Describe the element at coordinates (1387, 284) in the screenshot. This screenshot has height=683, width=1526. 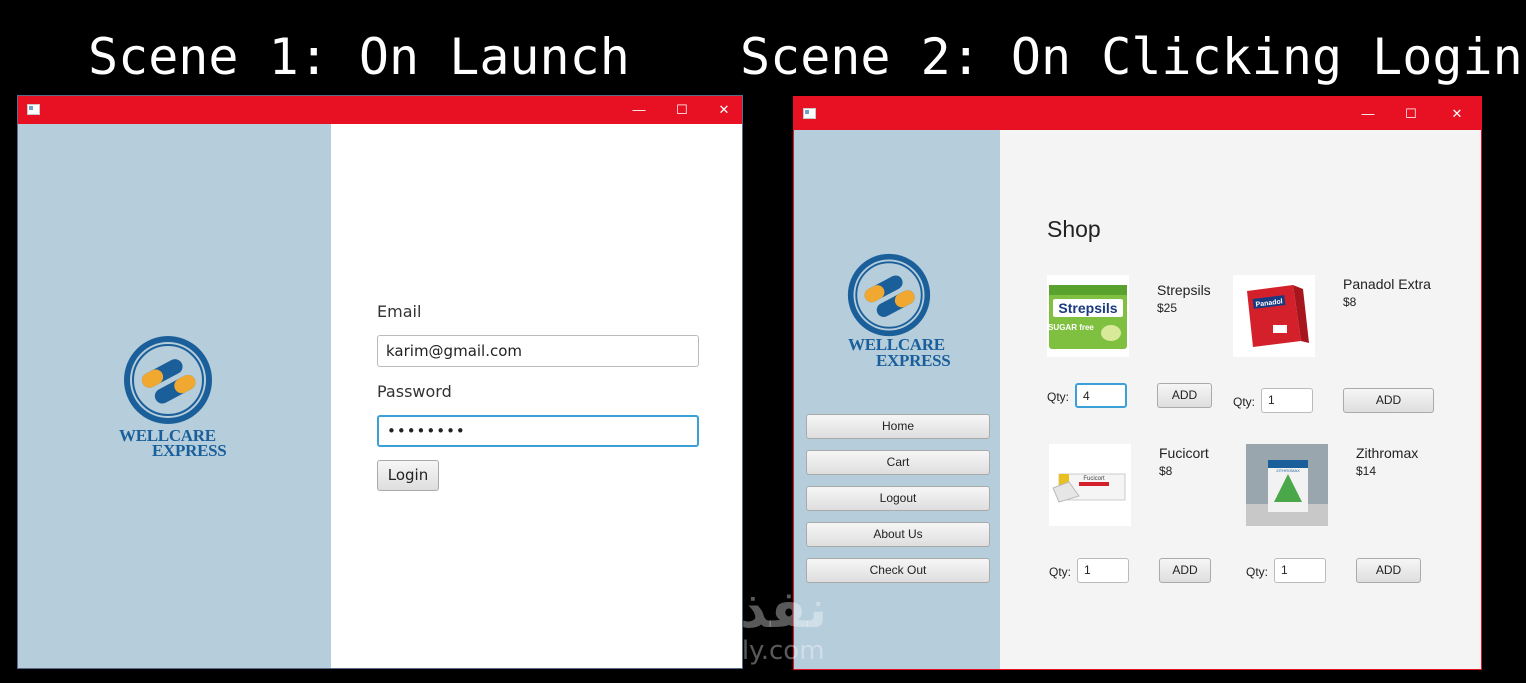
I see `product-name-panadol: Panadol Extra` at that location.